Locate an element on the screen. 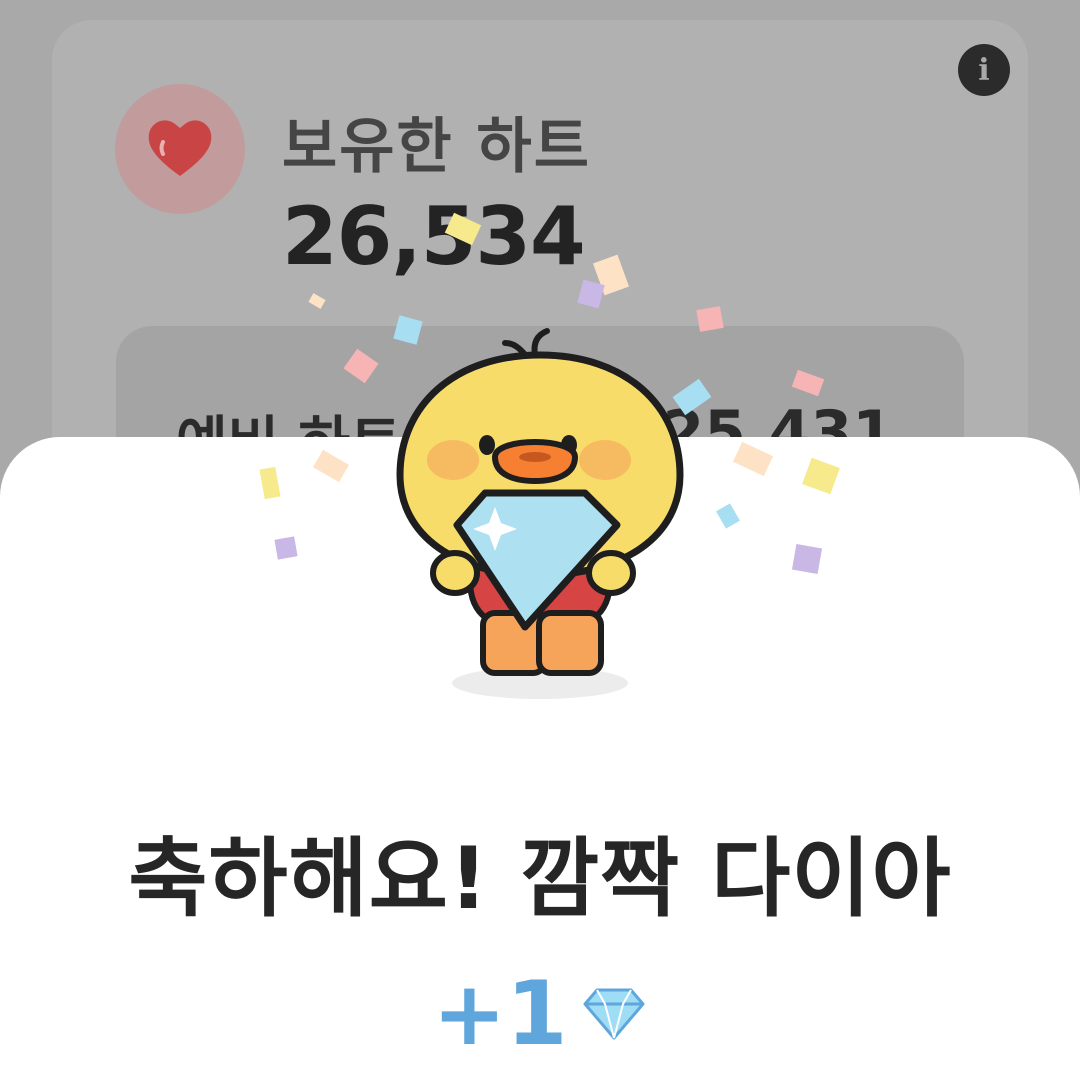 The image size is (1080, 1080). chick-mascot-holding-diamond is located at coordinates (540, 513).